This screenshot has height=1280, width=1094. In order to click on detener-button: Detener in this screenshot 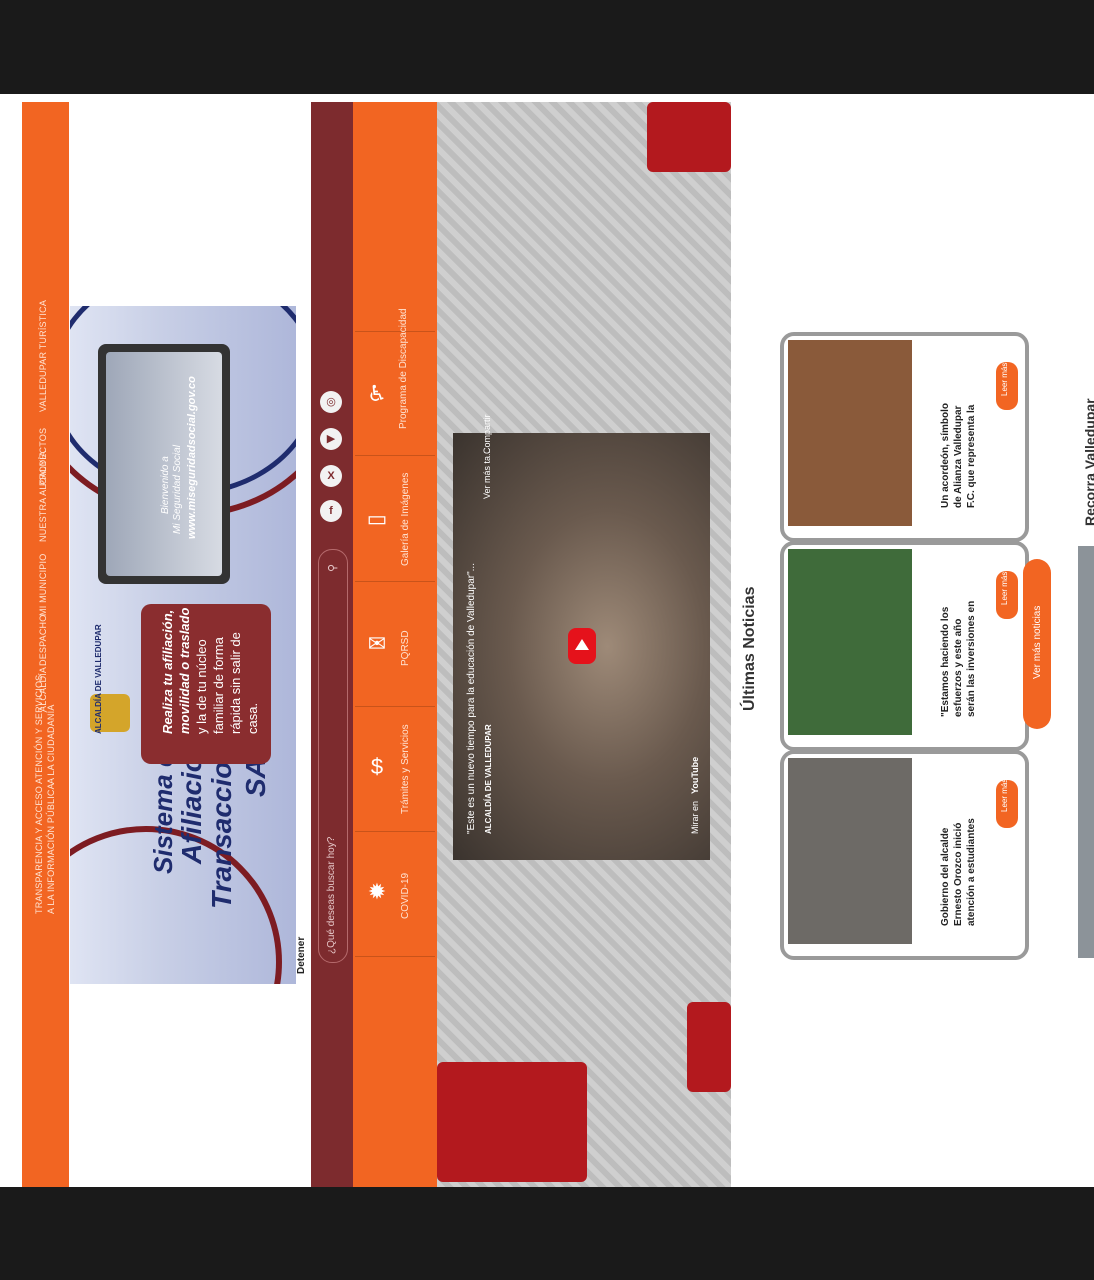, I will do `click(301, 955)`.